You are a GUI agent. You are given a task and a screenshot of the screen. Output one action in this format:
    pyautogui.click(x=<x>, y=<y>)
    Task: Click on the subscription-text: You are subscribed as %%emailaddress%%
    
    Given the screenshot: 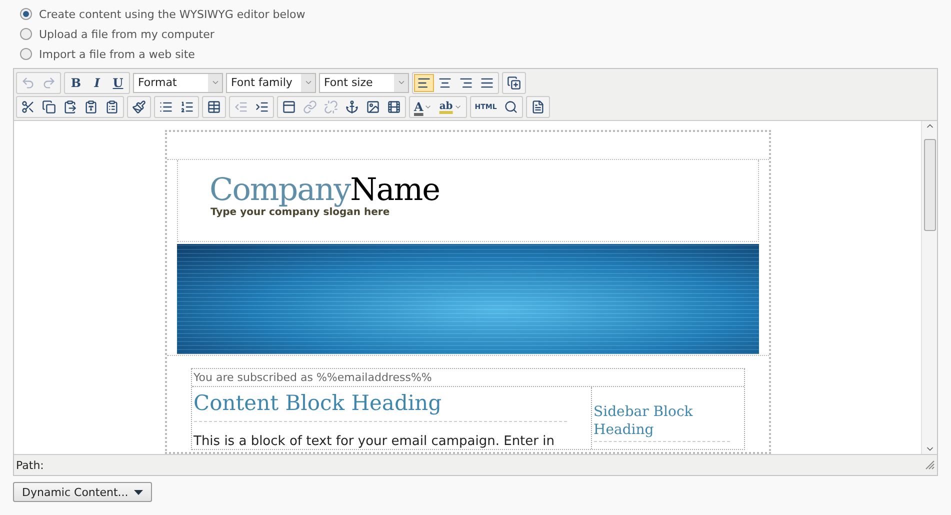 What is the action you would take?
    pyautogui.click(x=468, y=378)
    